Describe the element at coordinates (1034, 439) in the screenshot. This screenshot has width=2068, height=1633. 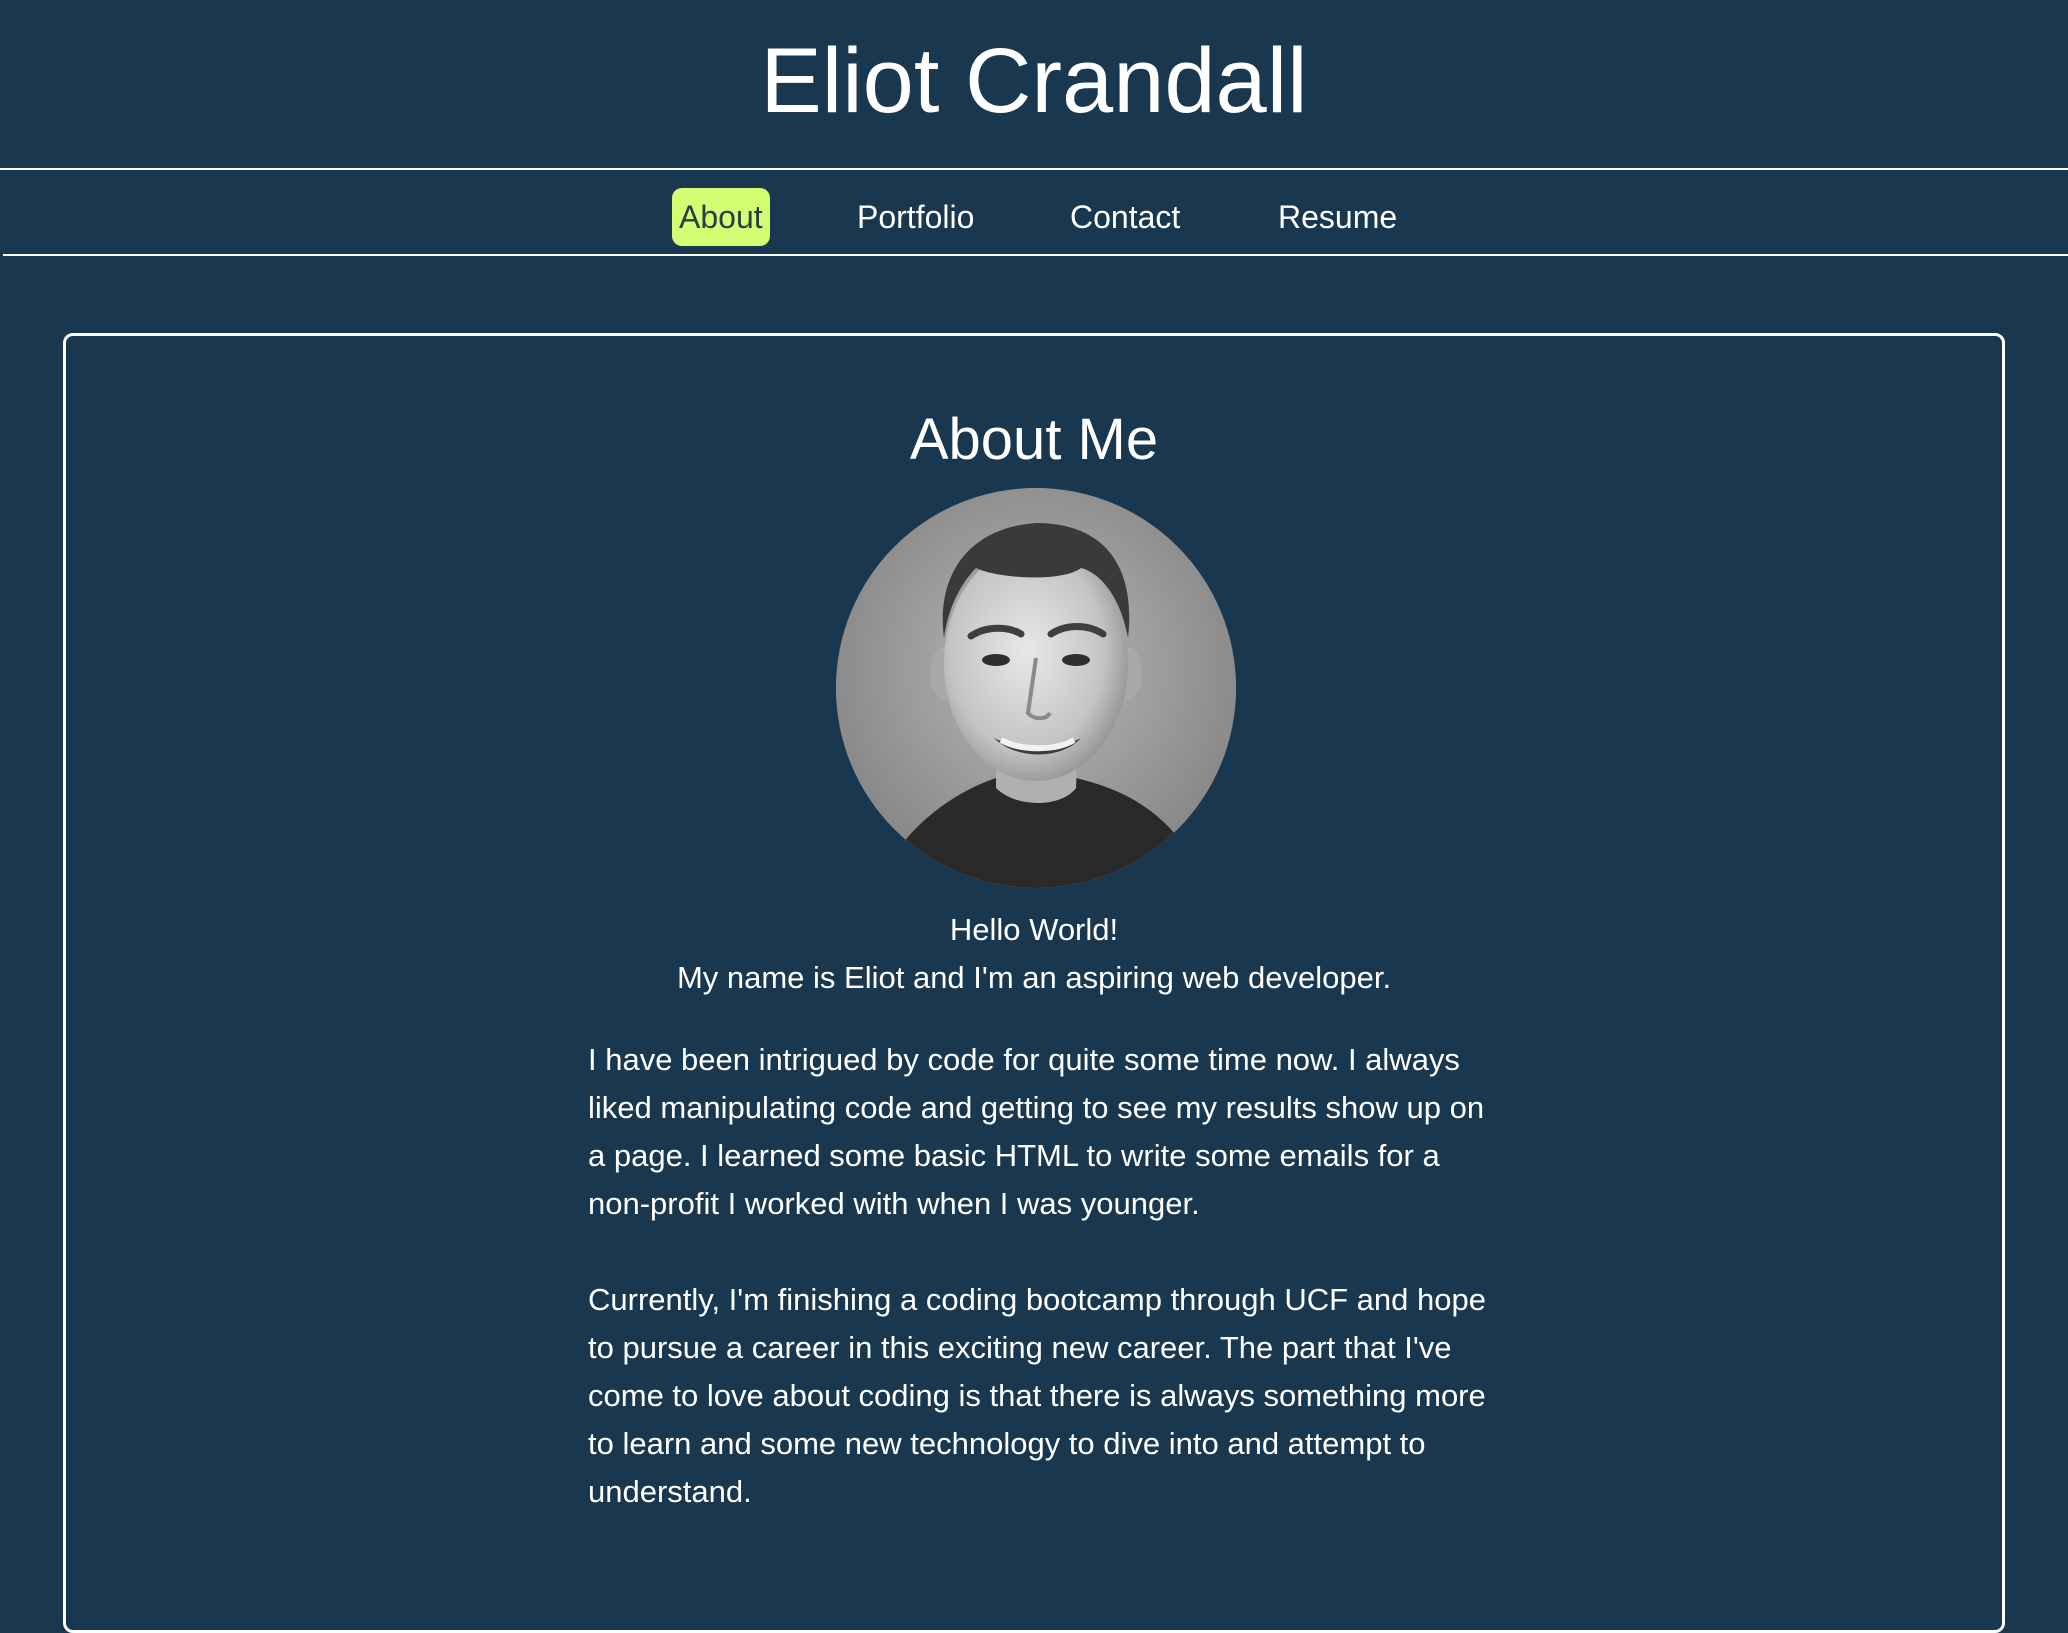
I see `about-heading: About Me` at that location.